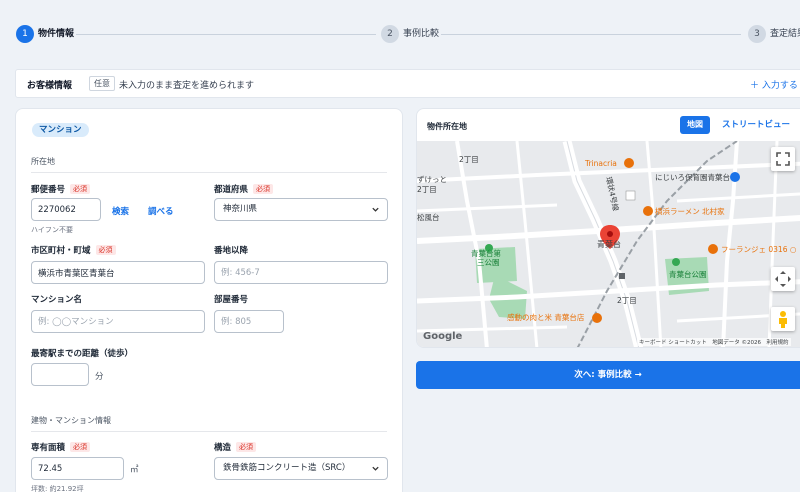  I want to click on postal-code-hint: ハイフン不要, so click(52, 230).